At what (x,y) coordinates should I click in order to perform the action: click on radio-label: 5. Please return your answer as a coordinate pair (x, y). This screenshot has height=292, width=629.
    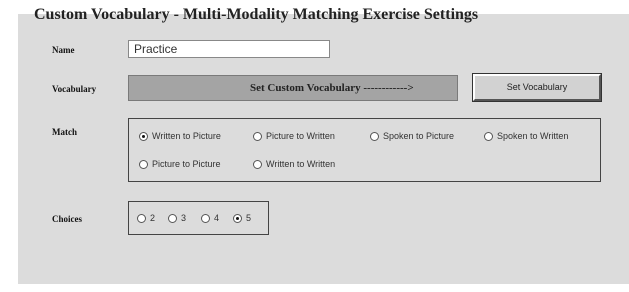
    Looking at the image, I should click on (249, 218).